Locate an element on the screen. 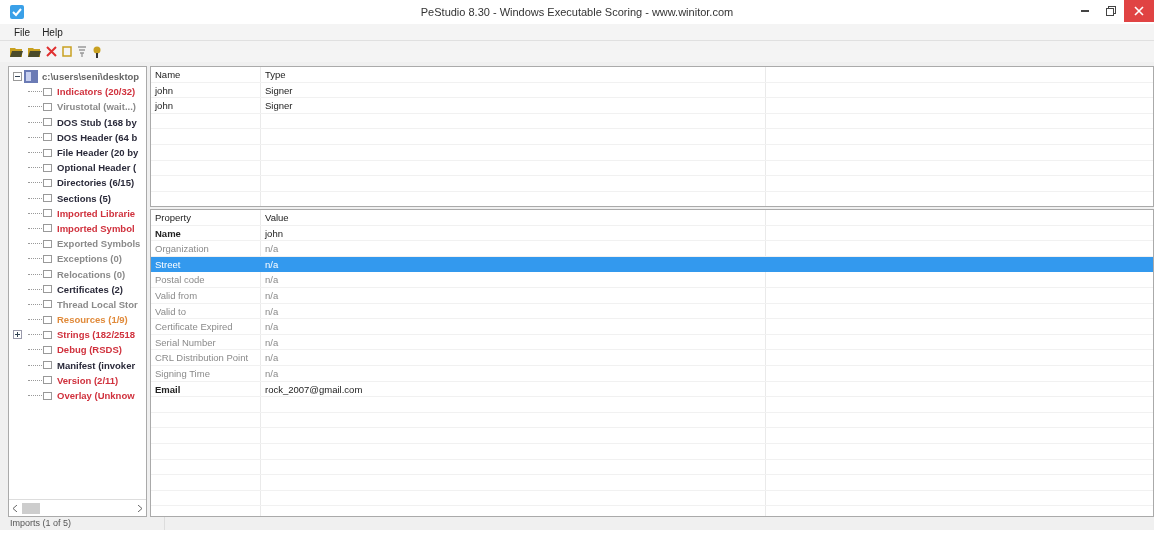 The width and height of the screenshot is (1154, 533). tree-item: Manifest (invoker is located at coordinates (96, 365).